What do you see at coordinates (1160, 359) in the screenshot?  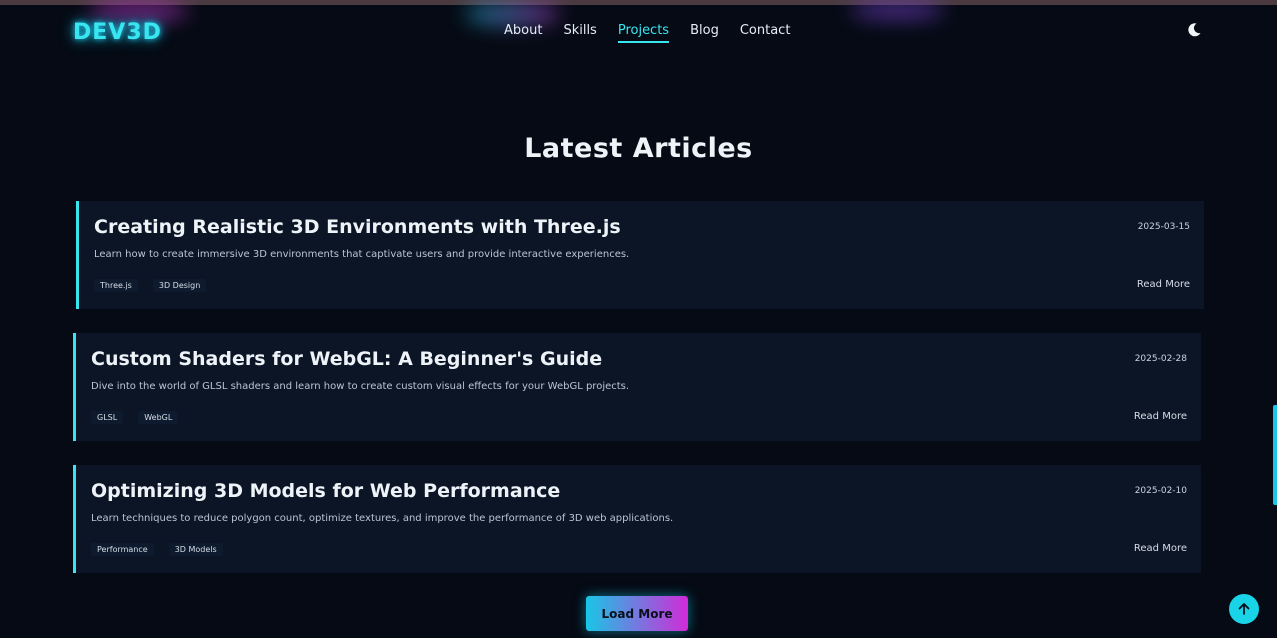 I see `article-date: 2025-02-28` at bounding box center [1160, 359].